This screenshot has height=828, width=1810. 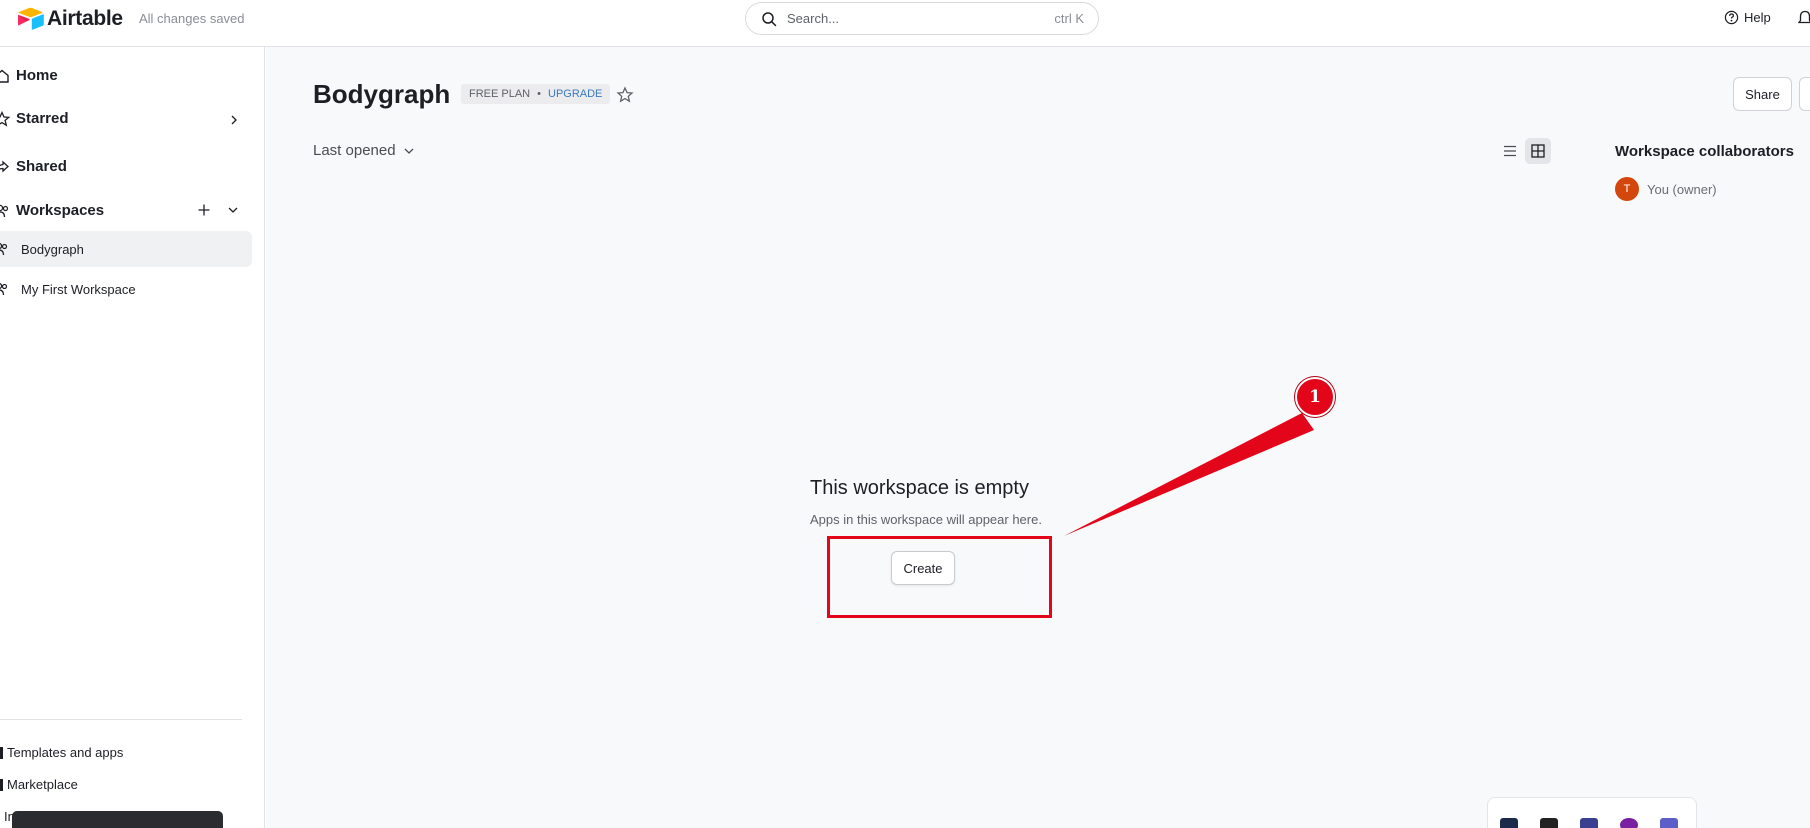 I want to click on plus-icon, so click(x=204, y=210).